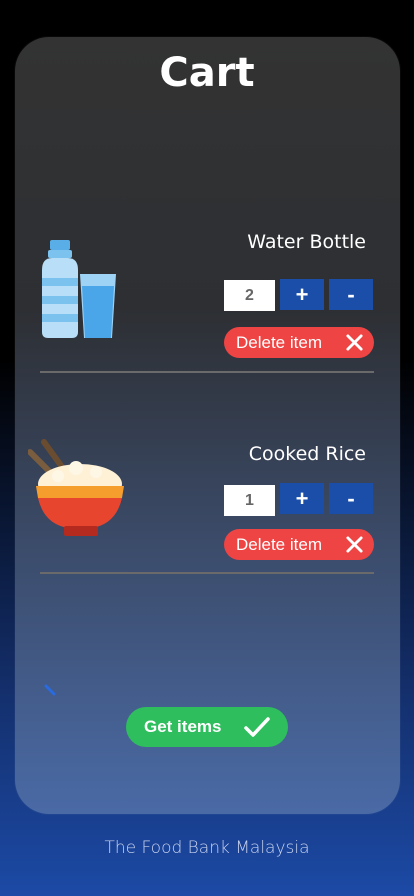 Image resolution: width=414 pixels, height=896 pixels. I want to click on water-bottle-icon, so click(79, 289).